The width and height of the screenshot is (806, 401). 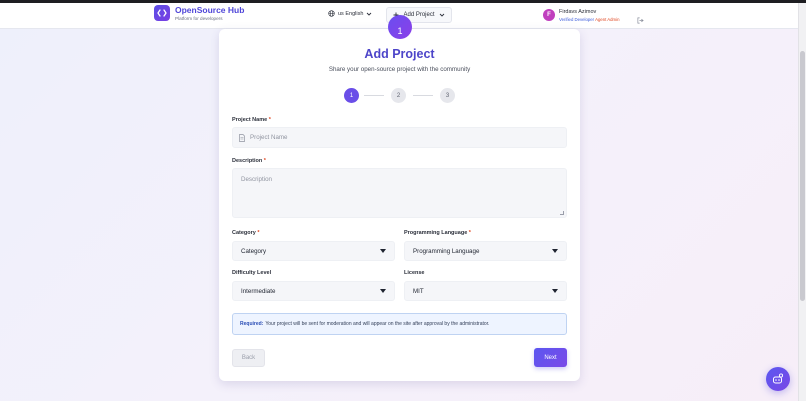 I want to click on programming-language-label: Programming Language *, so click(x=437, y=233).